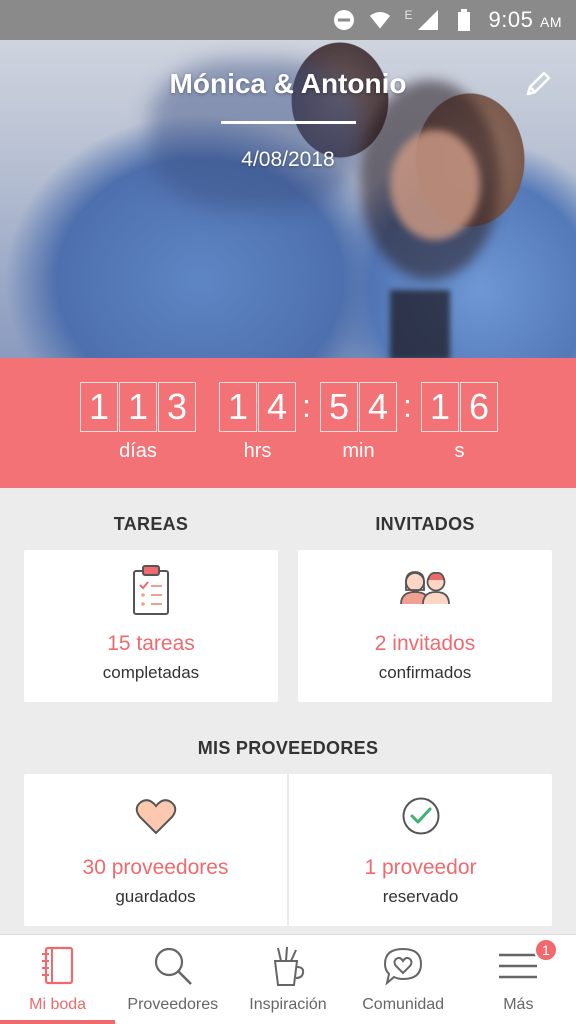 Image resolution: width=576 pixels, height=1024 pixels. Describe the element at coordinates (344, 20) in the screenshot. I see `do-not-disturb-icon` at that location.